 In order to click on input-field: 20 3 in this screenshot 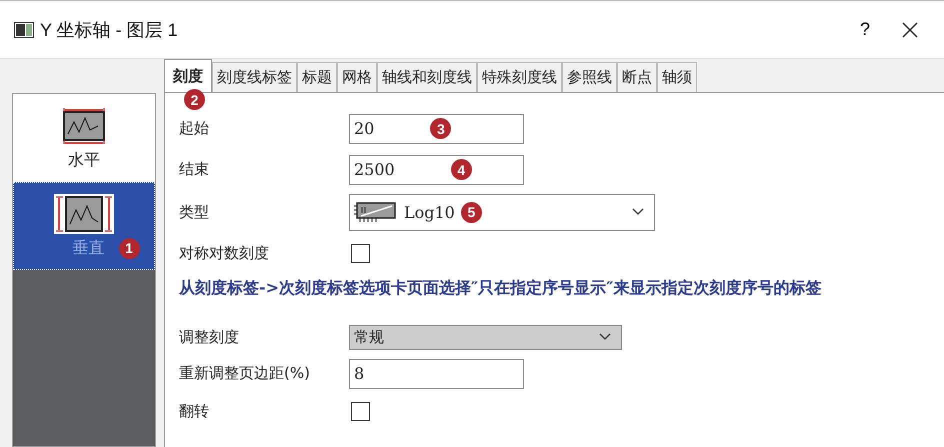, I will do `click(436, 129)`.